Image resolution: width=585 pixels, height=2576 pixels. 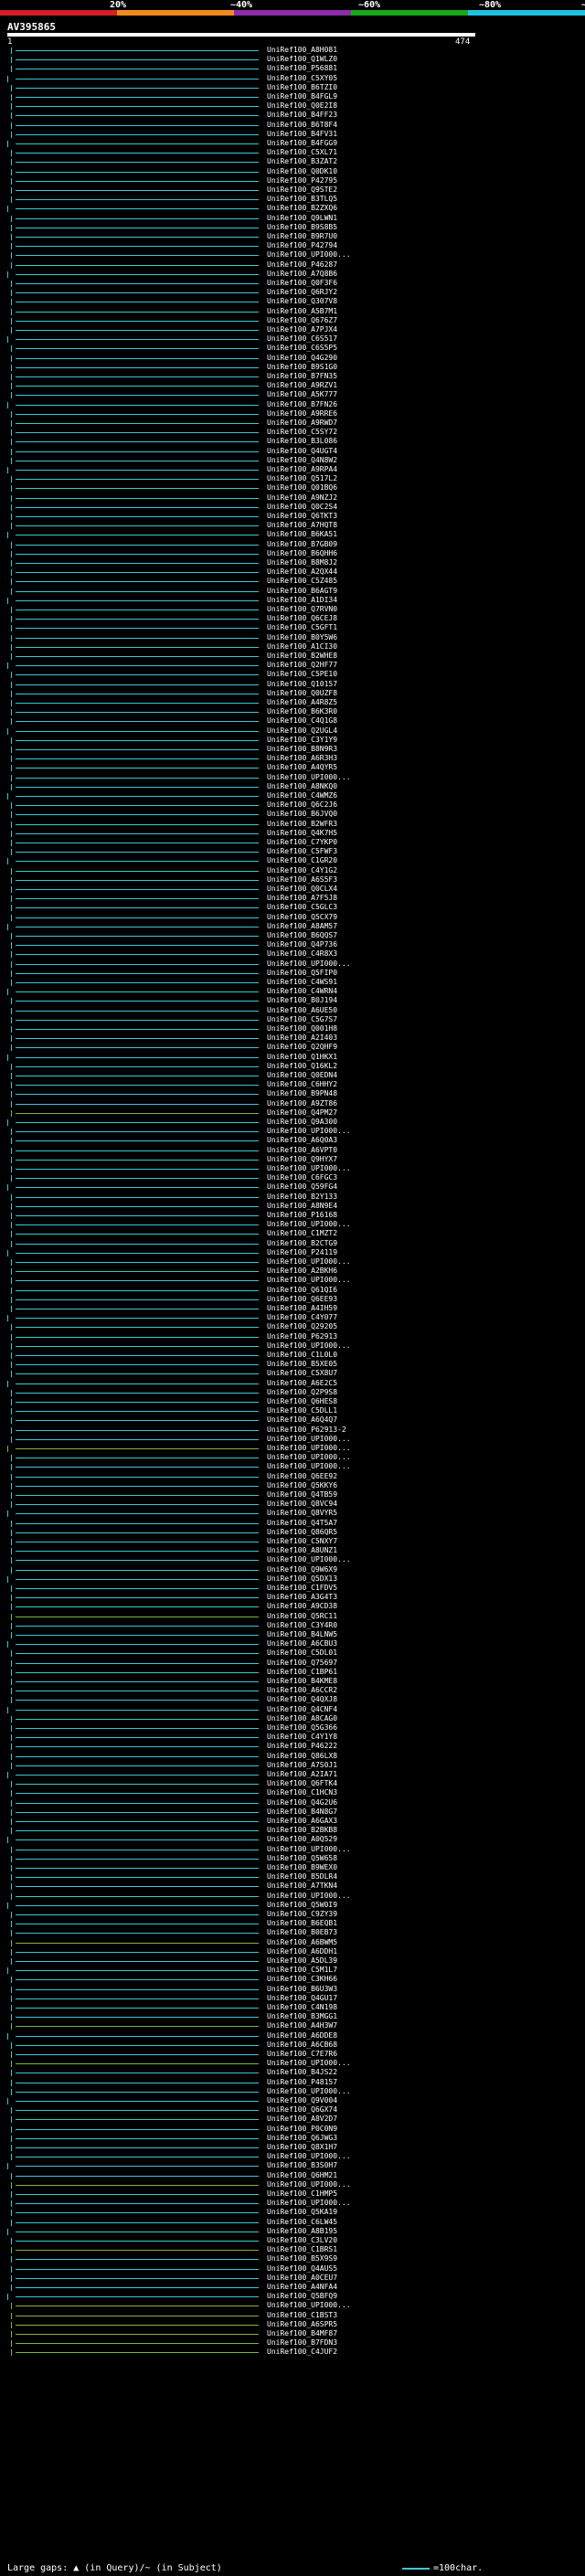 I want to click on hit-row: UniRef100_B7FN35, so click(x=293, y=376).